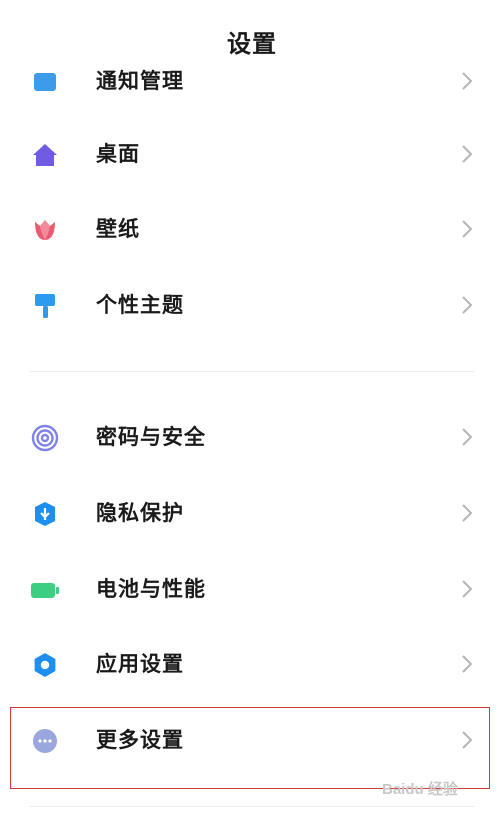  Describe the element at coordinates (140, 513) in the screenshot. I see `settings-item-label: 隐私保护` at that location.